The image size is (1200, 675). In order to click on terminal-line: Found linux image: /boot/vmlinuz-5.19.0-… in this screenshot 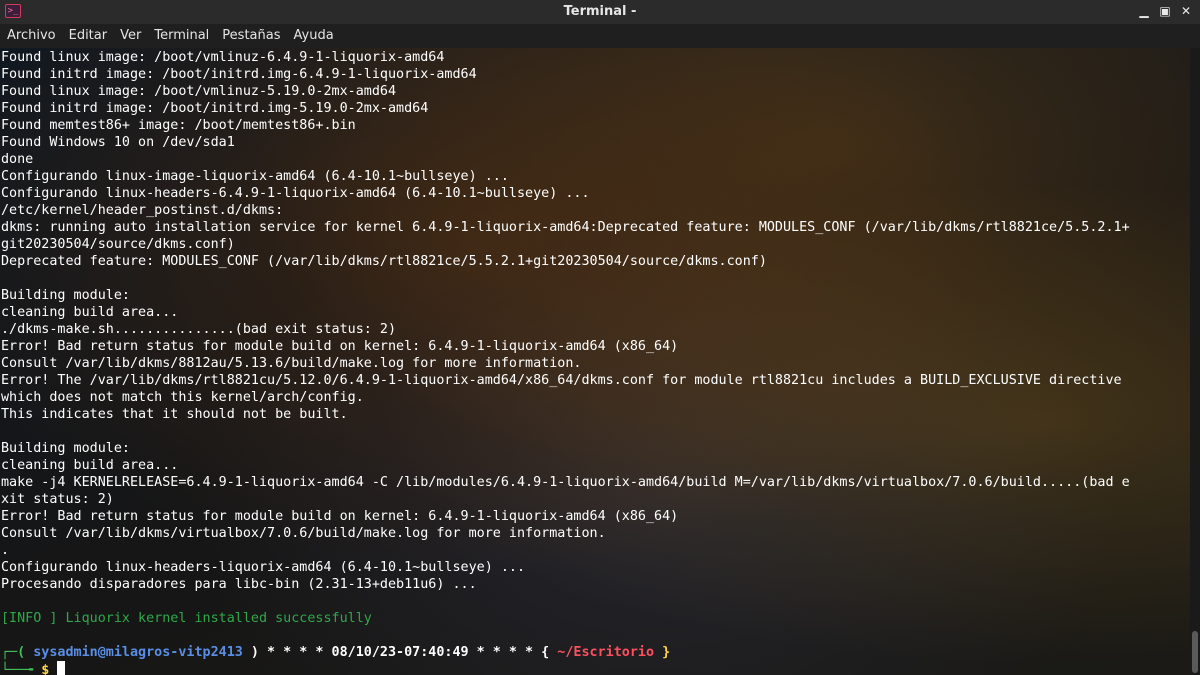, I will do `click(199, 91)`.